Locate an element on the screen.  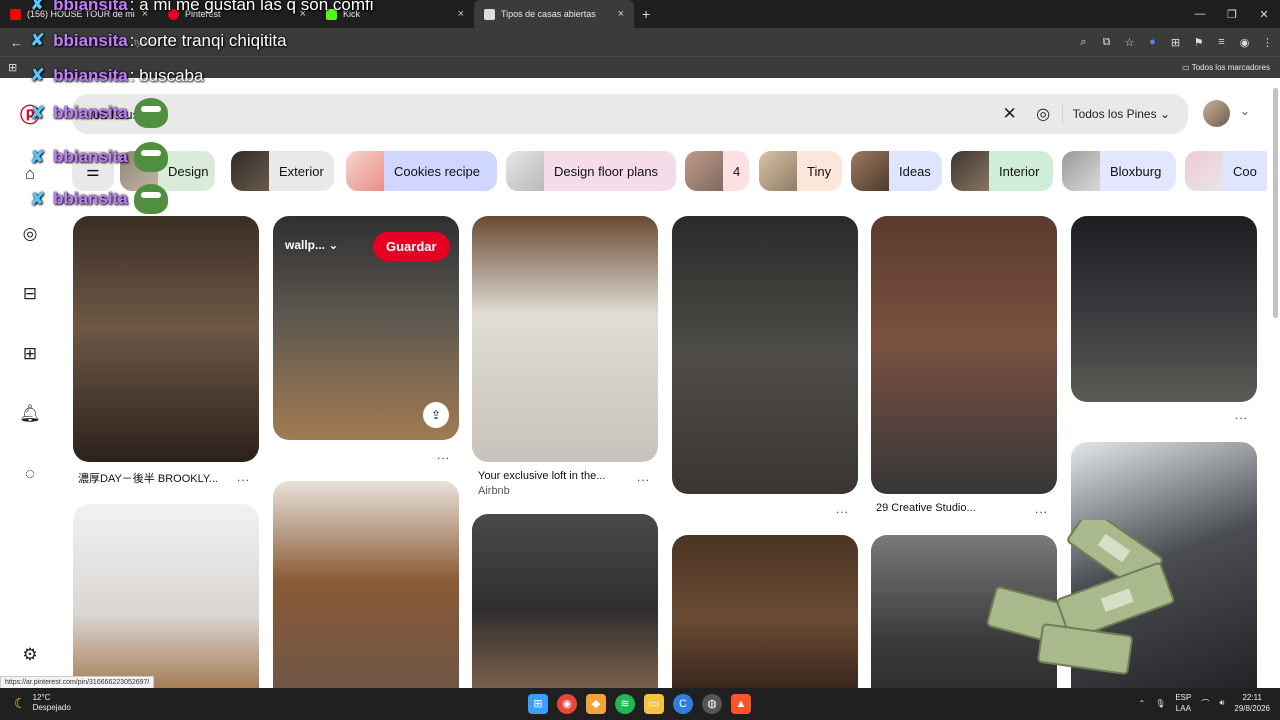
clock: 22:11 29/8/2026 is located at coordinates (1252, 703).